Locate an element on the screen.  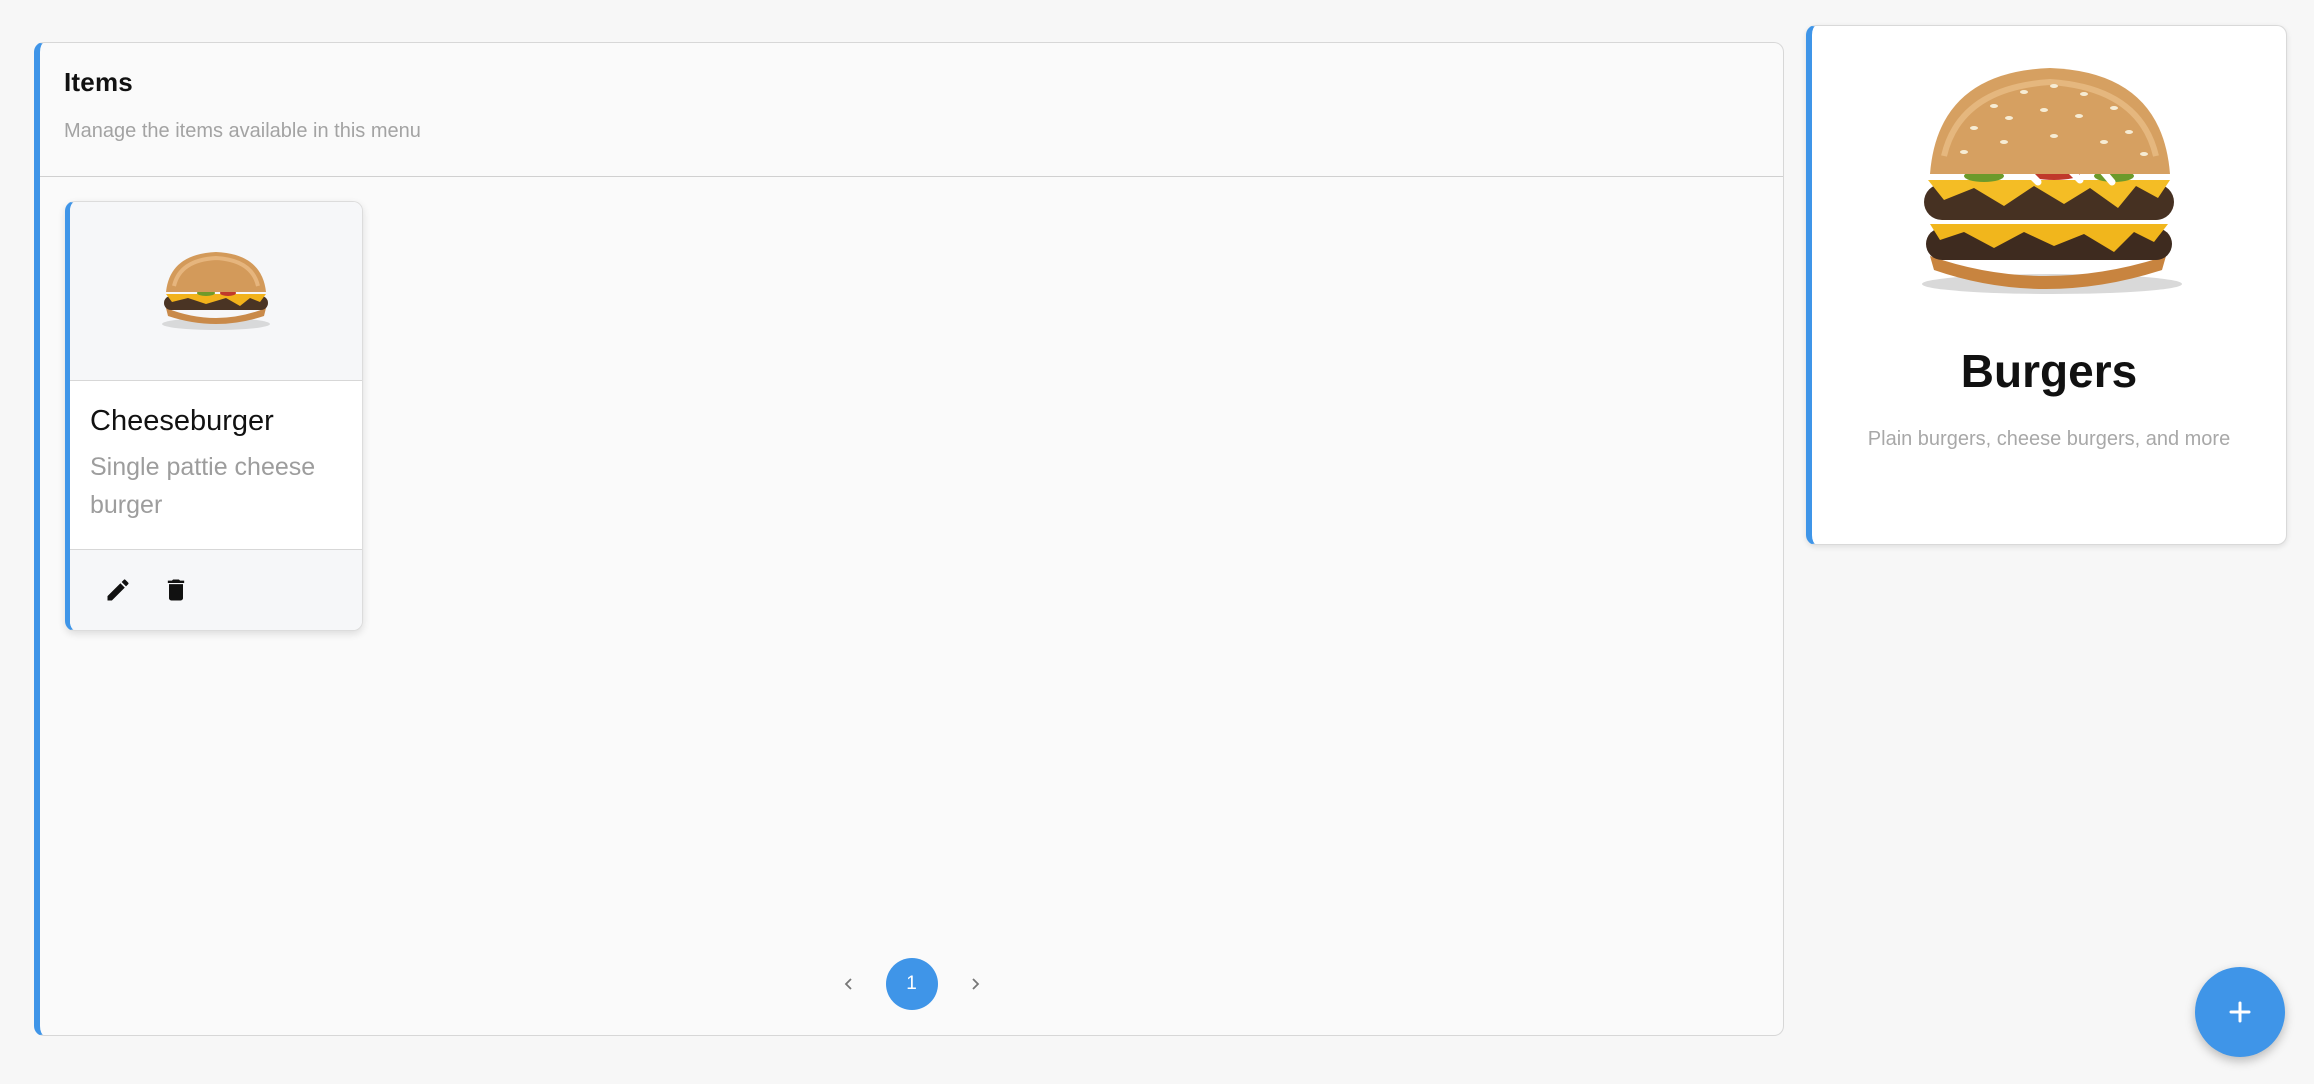
plus-icon is located at coordinates (2240, 1012).